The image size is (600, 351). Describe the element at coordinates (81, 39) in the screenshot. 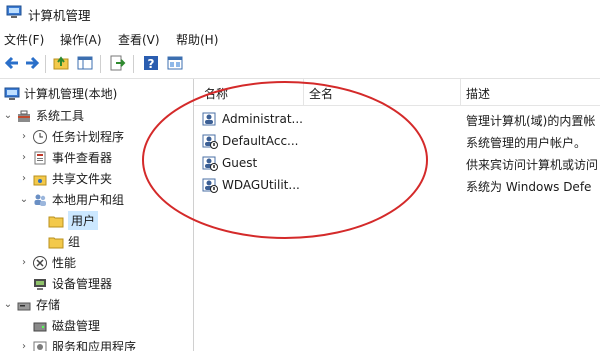

I see `menu-action: 操作(A)` at that location.